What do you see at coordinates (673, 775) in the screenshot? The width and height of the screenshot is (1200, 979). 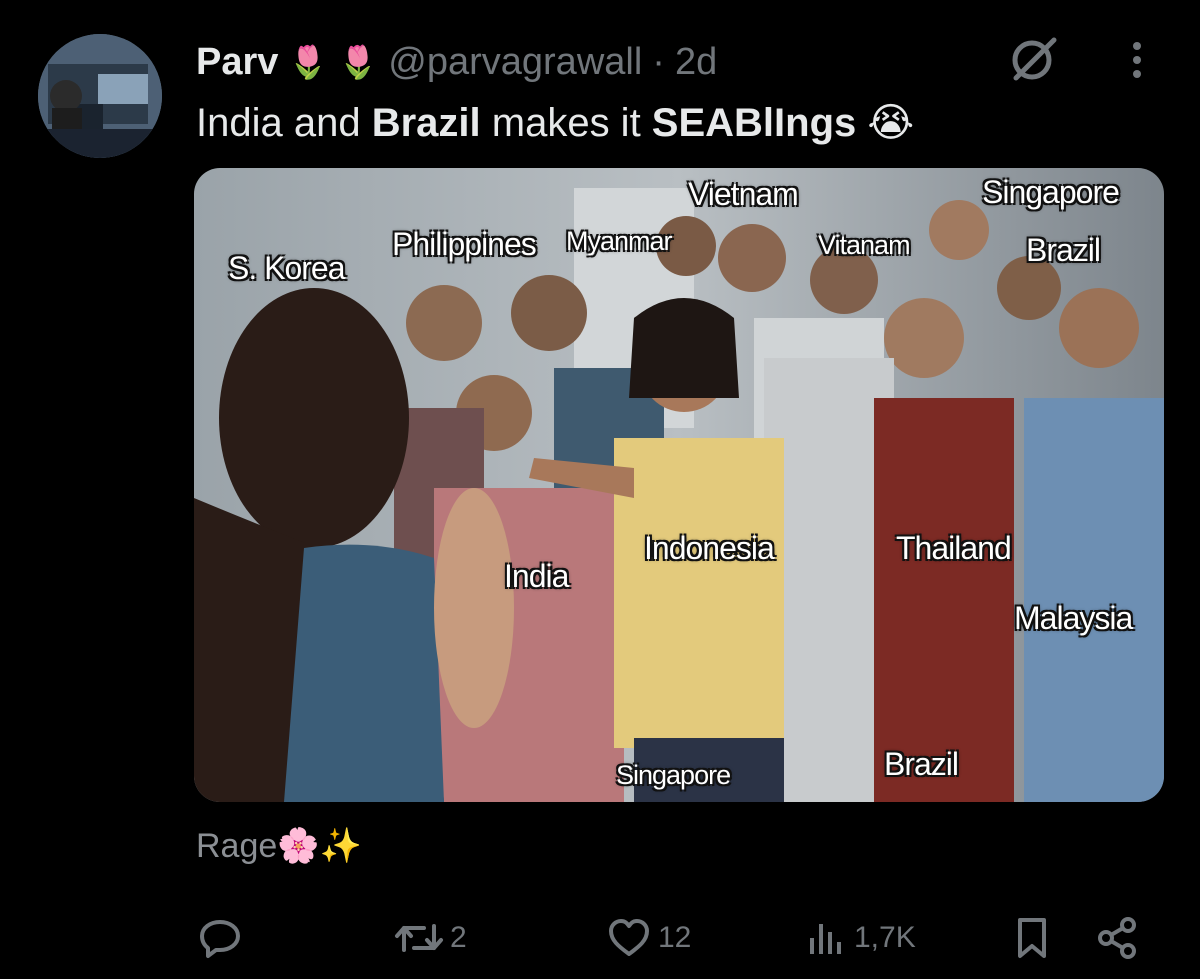 I see `label-singapore-bottom: Singapore` at bounding box center [673, 775].